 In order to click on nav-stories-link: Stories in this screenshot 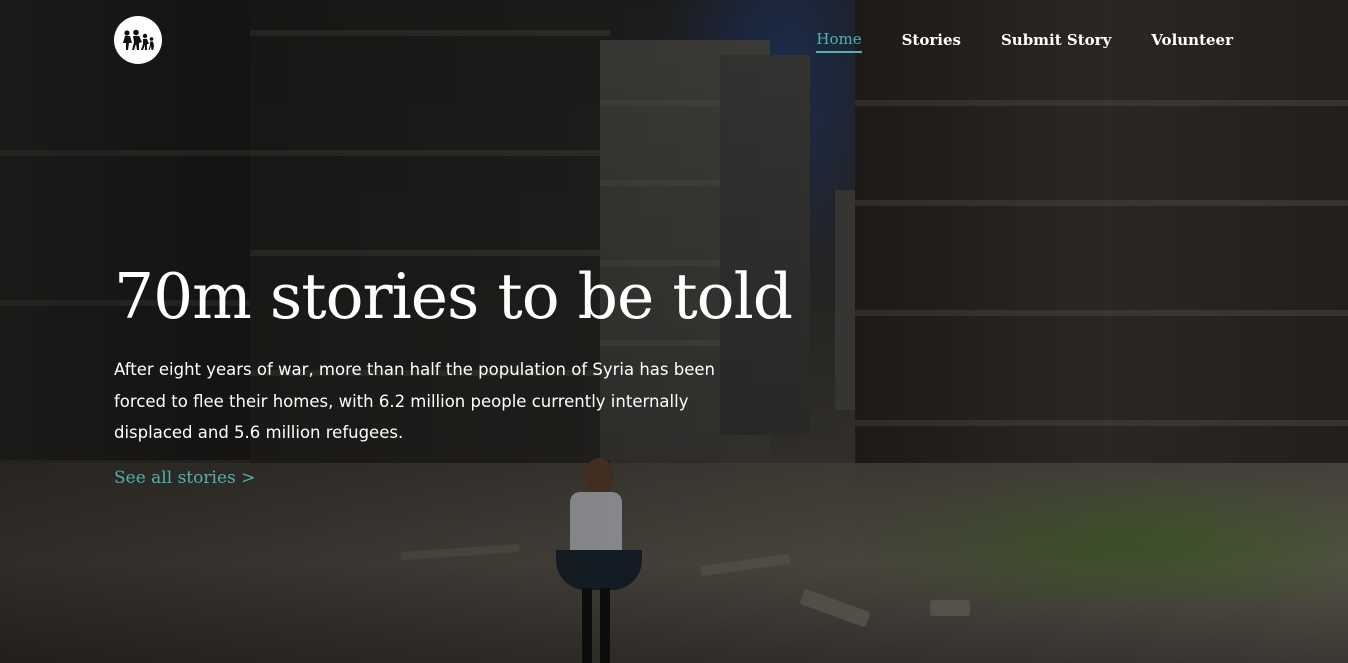, I will do `click(931, 41)`.